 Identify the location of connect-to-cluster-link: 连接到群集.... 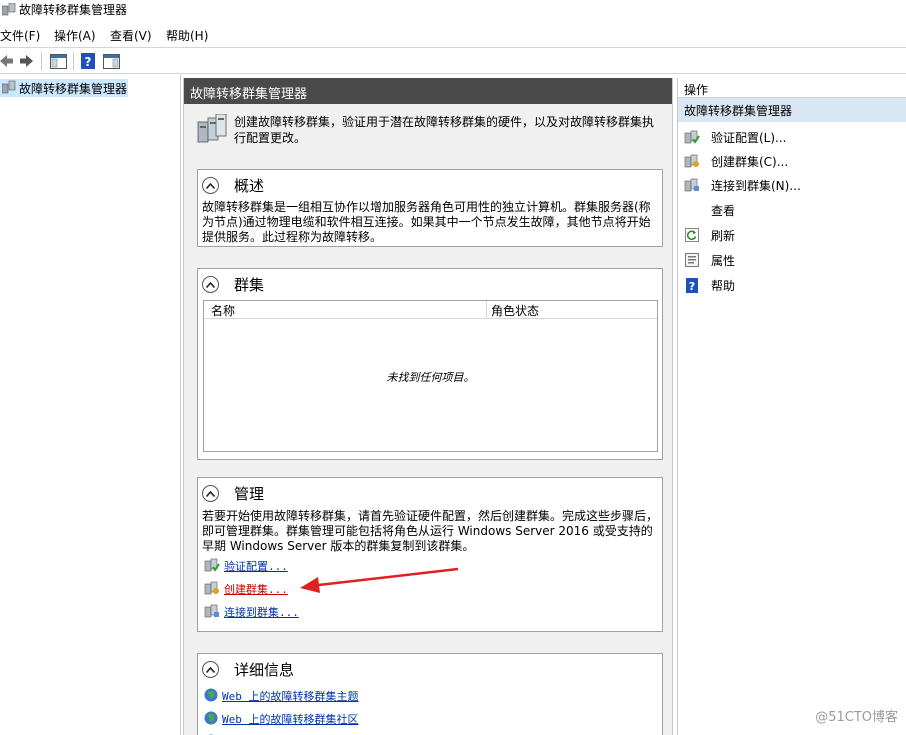
(261, 612).